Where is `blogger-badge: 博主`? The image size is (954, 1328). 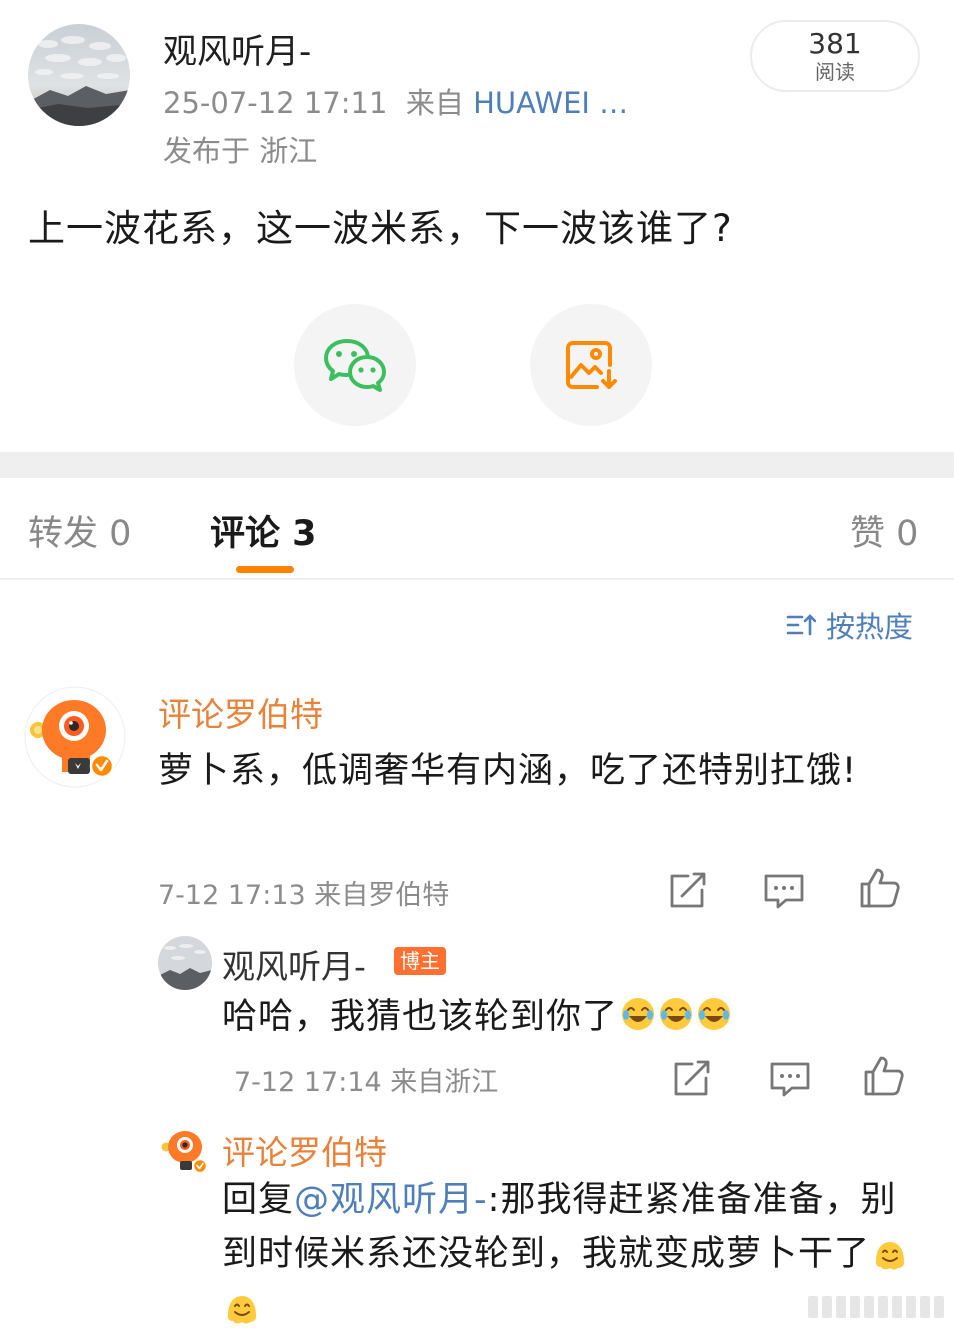 blogger-badge: 博主 is located at coordinates (420, 961).